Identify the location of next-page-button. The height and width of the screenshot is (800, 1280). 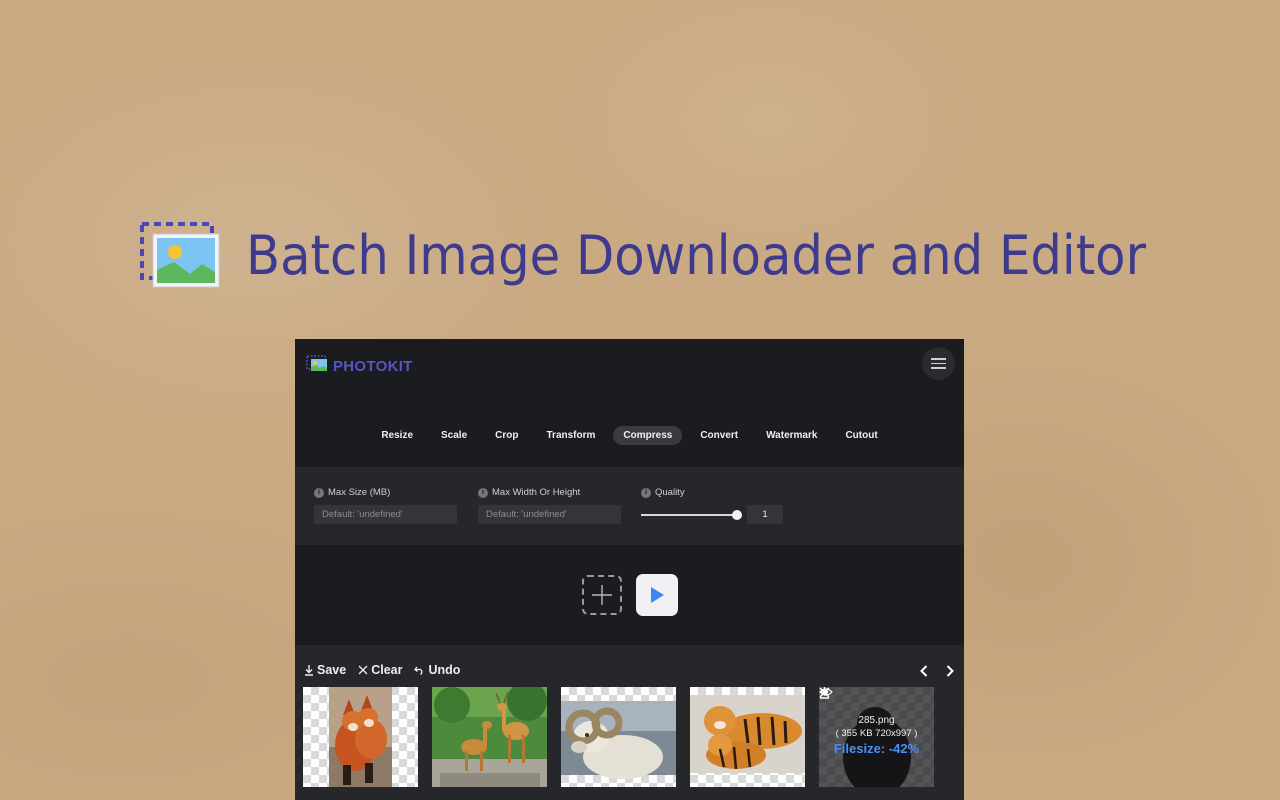
(950, 671).